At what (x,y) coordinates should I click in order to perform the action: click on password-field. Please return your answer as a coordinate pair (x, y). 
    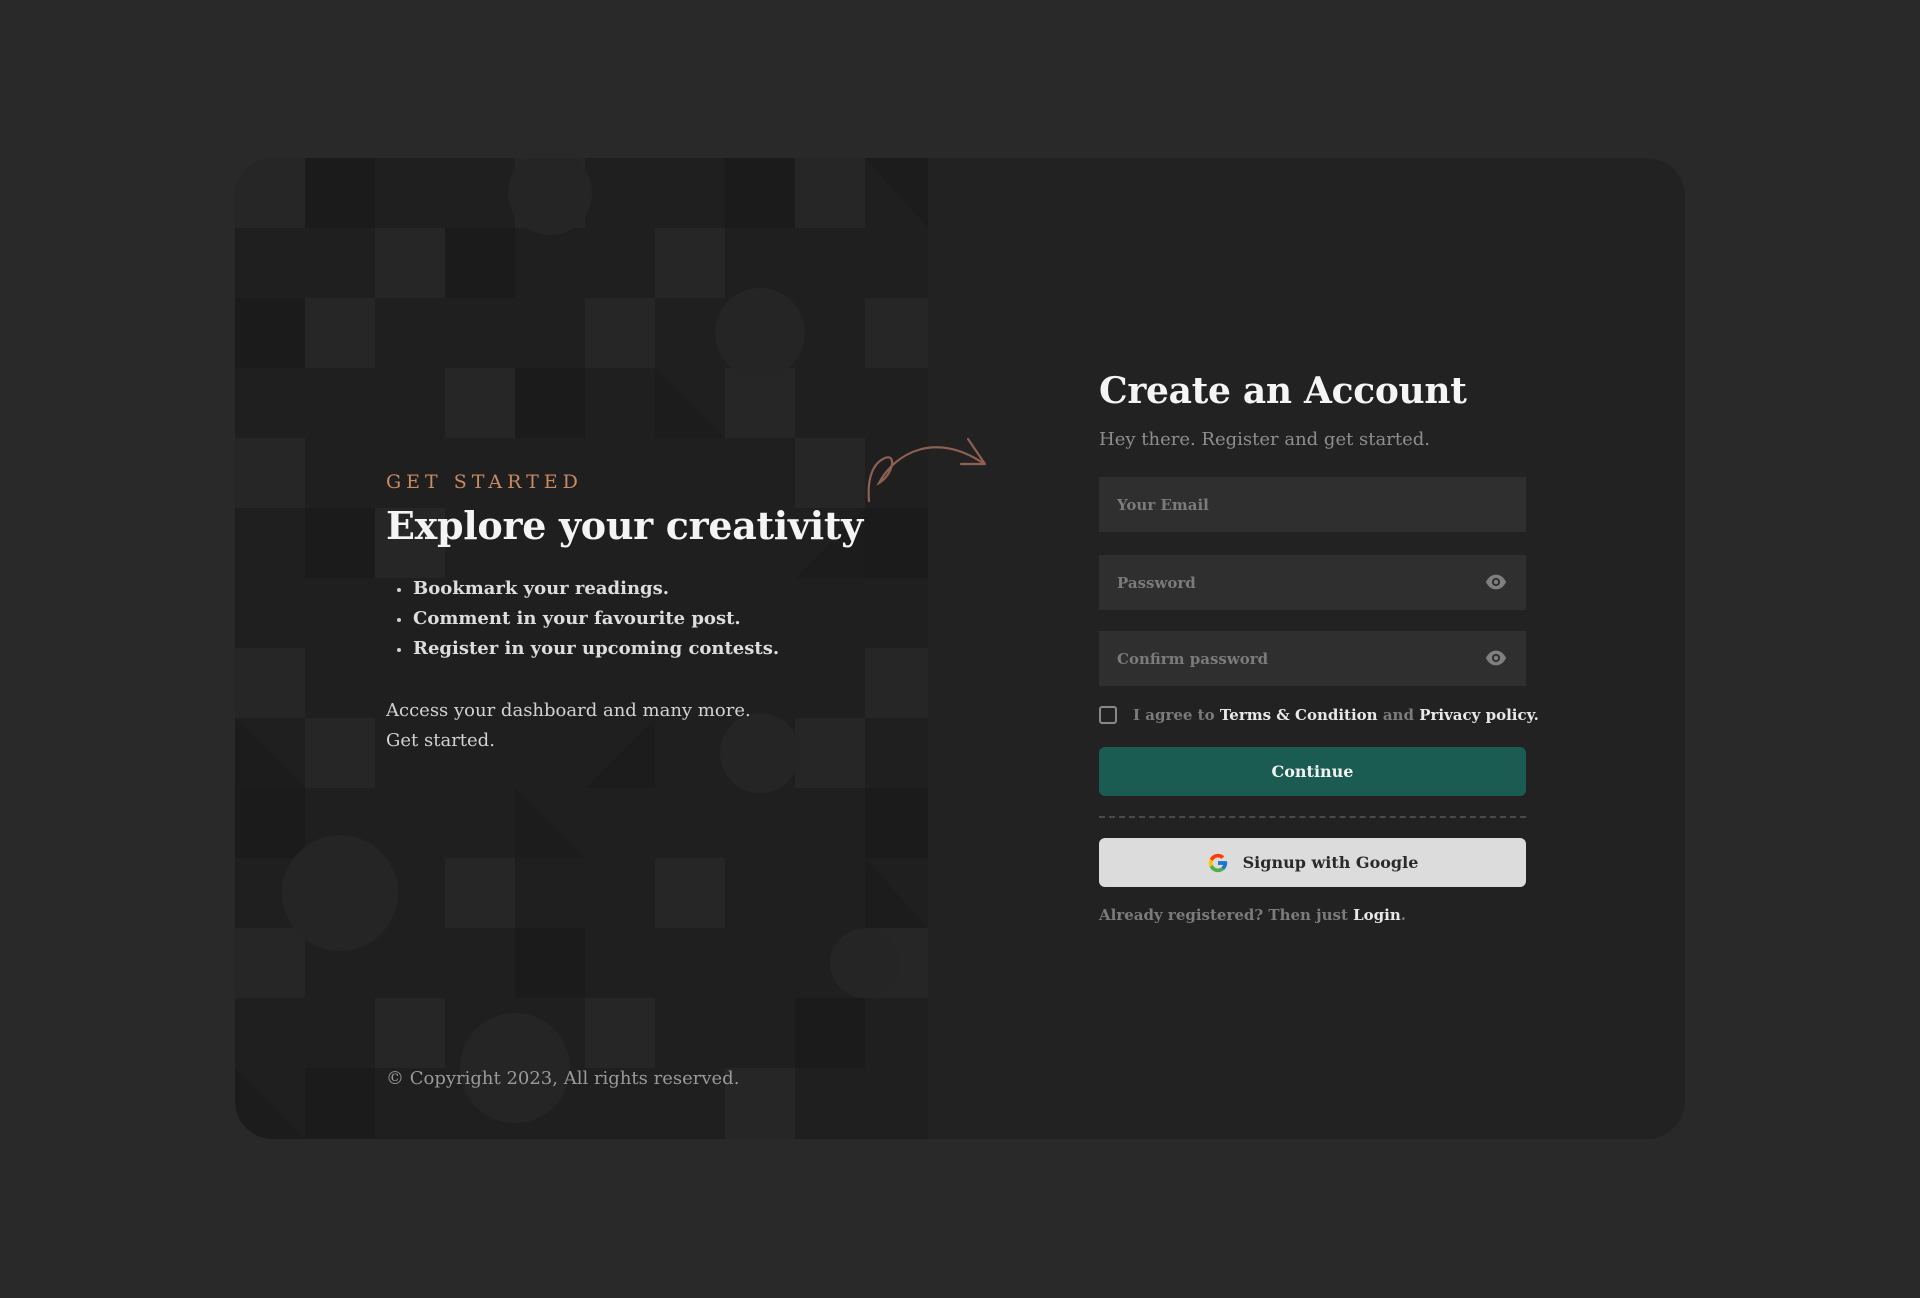
    Looking at the image, I should click on (1312, 582).